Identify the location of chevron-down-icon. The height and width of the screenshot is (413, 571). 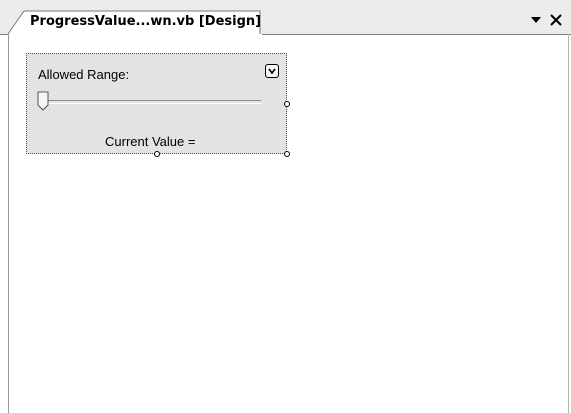
(536, 20).